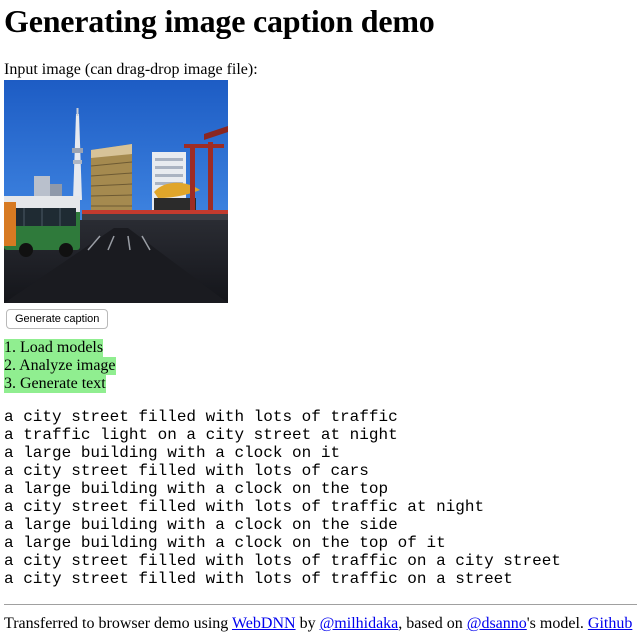 The image size is (641, 635). Describe the element at coordinates (307, 623) in the screenshot. I see `footer-by-text: by` at that location.